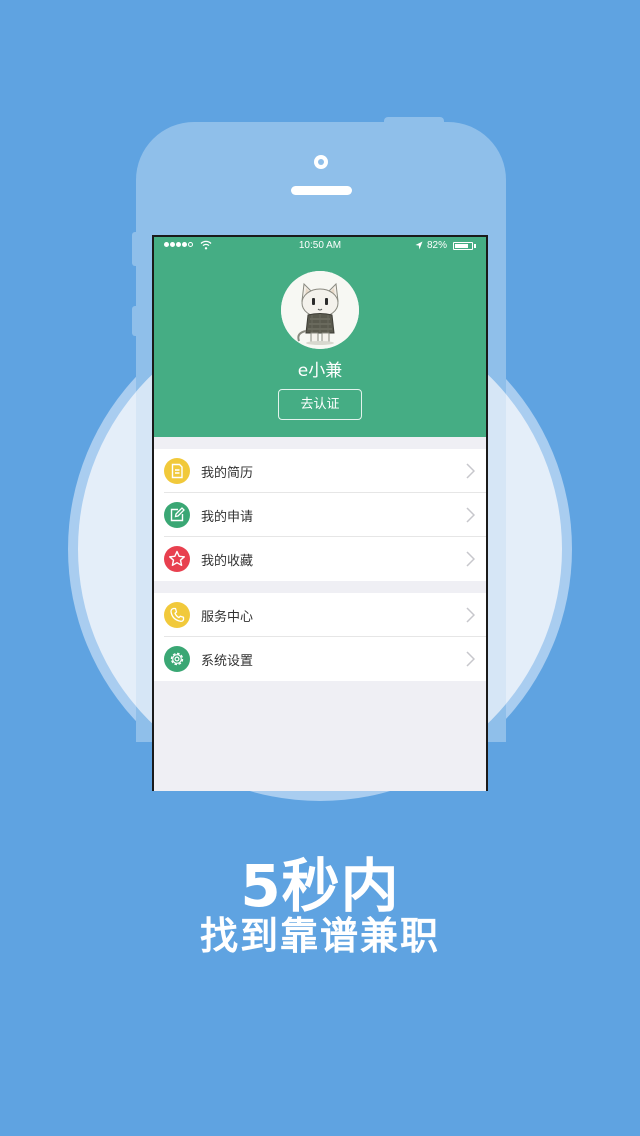  Describe the element at coordinates (227, 561) in the screenshot. I see `menu-label-favorites: 我的收藏` at that location.